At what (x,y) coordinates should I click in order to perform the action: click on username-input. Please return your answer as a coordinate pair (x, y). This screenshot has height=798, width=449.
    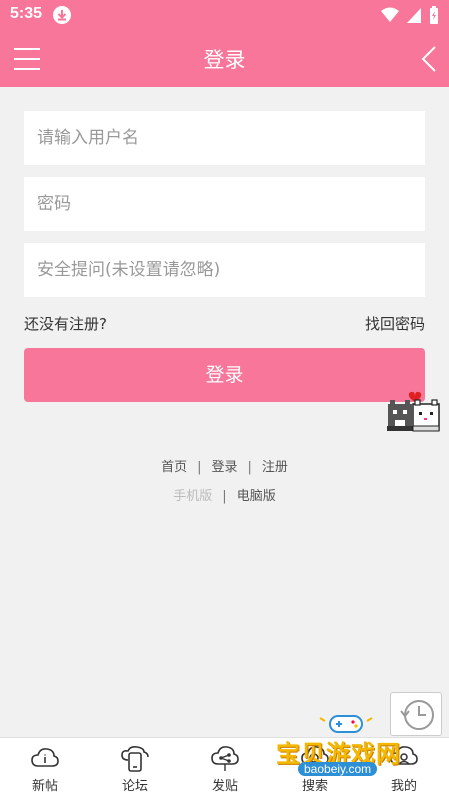
    Looking at the image, I should click on (224, 138).